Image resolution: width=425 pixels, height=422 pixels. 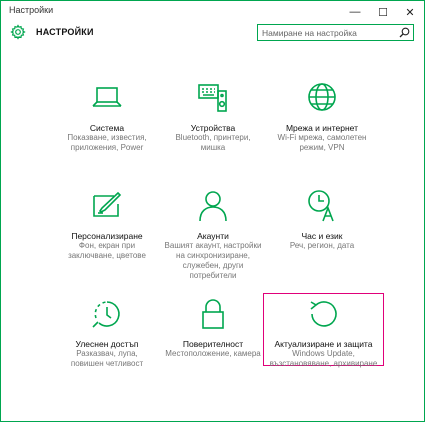 I want to click on tile-devices: Устройства Bluetooth, принтери, мишка, so click(x=213, y=116).